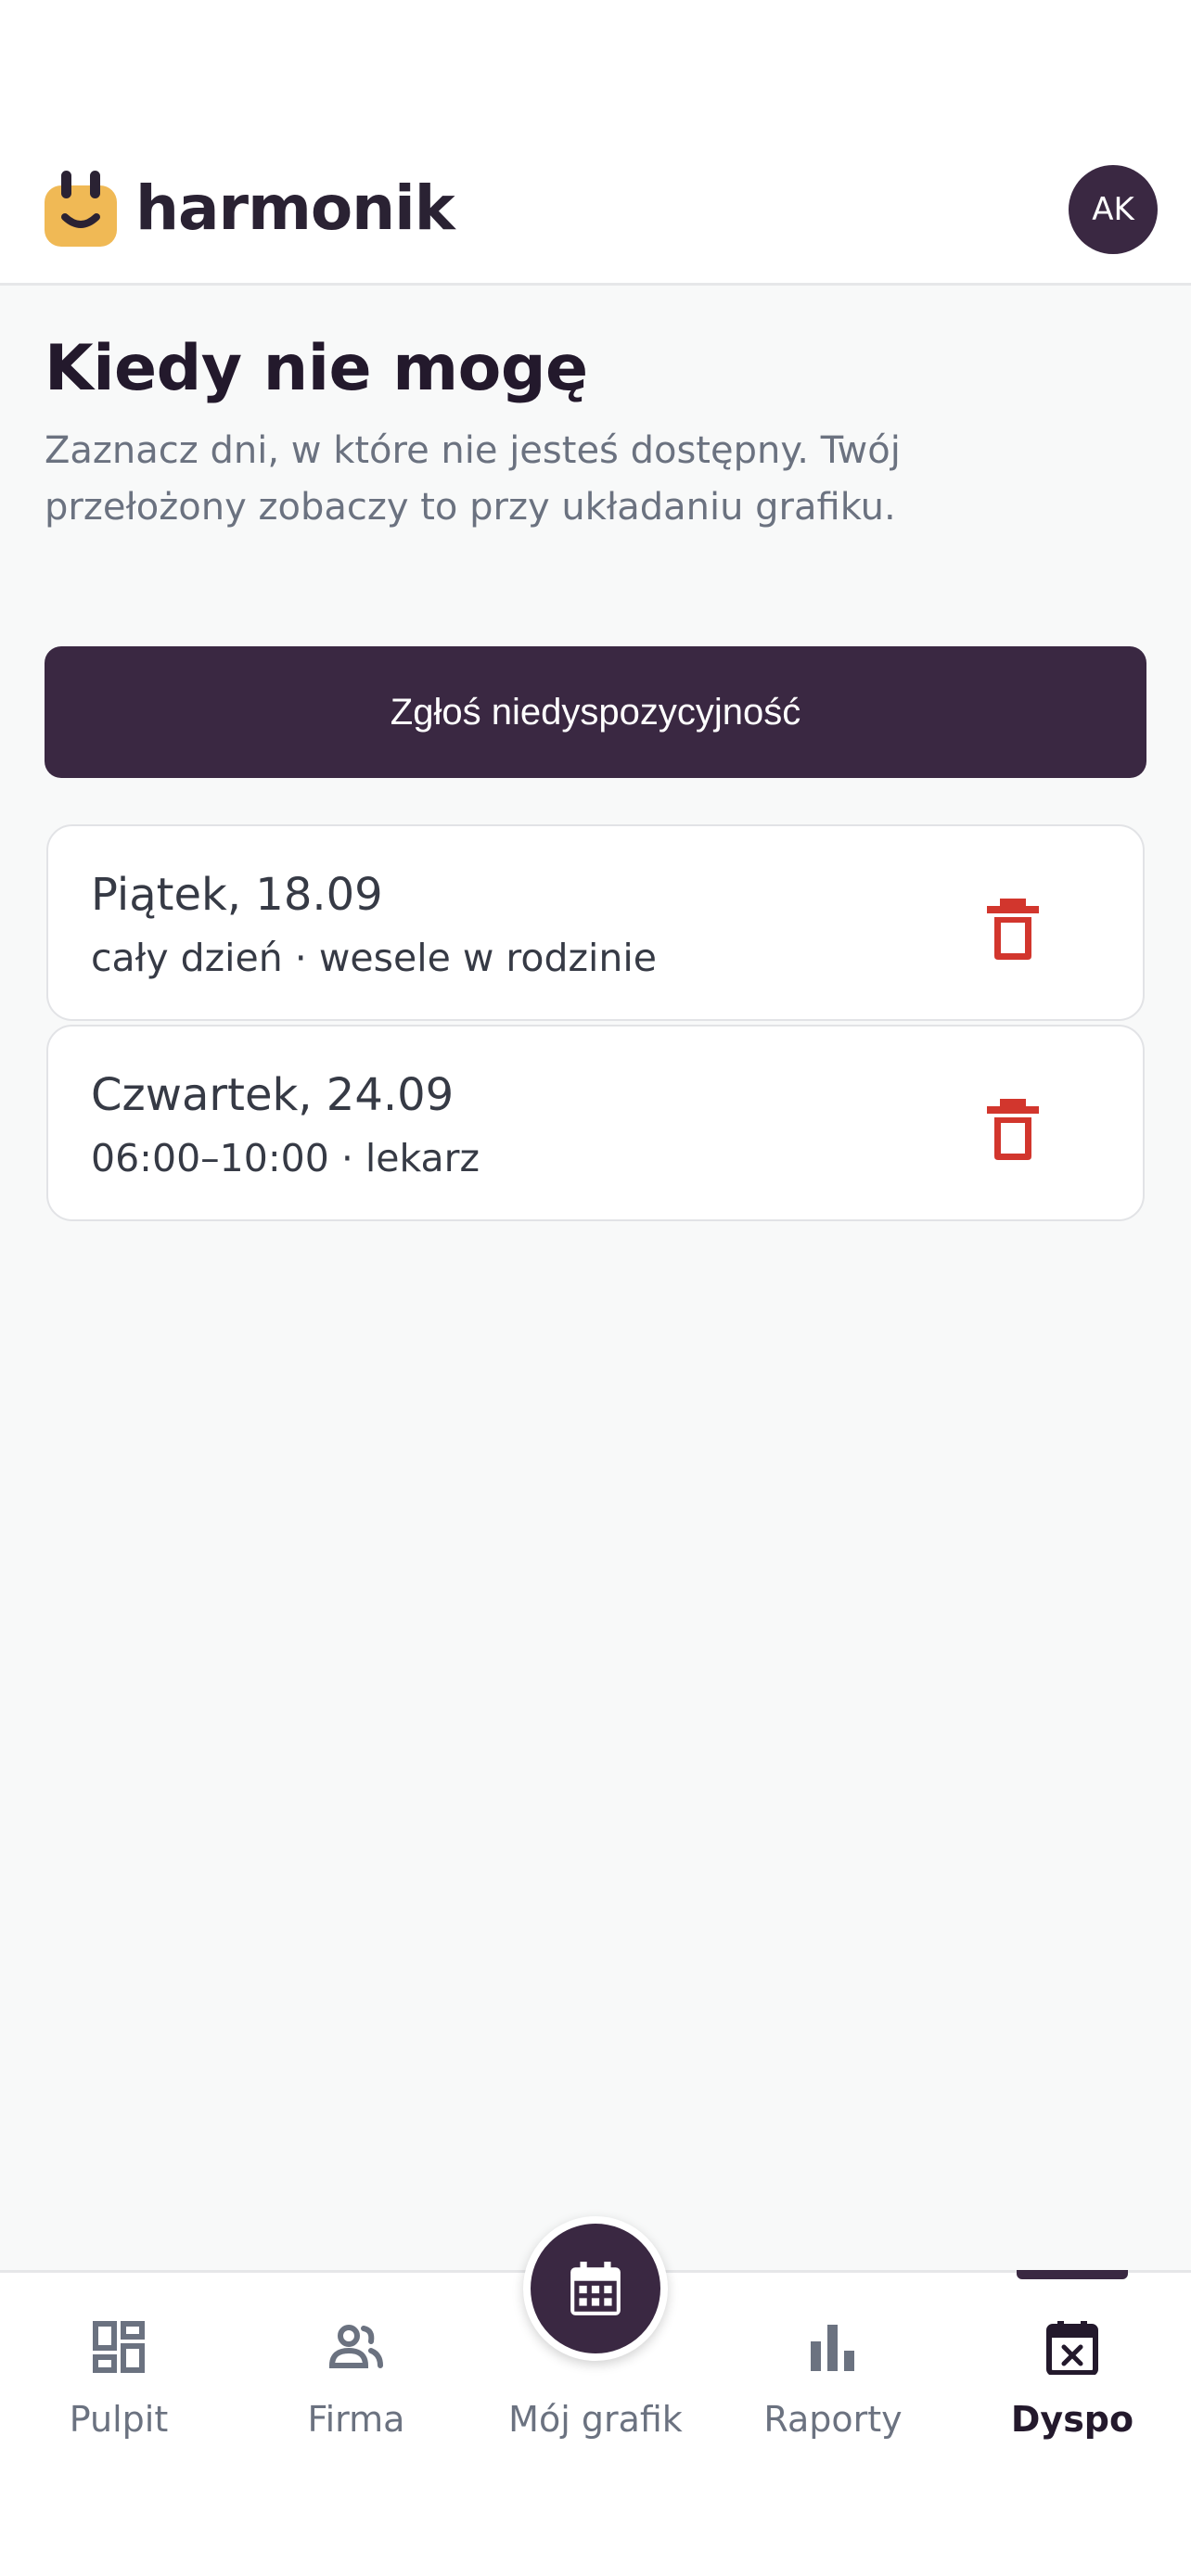 The height and width of the screenshot is (2576, 1191). Describe the element at coordinates (832, 2348) in the screenshot. I see `bar-chart-icon` at that location.